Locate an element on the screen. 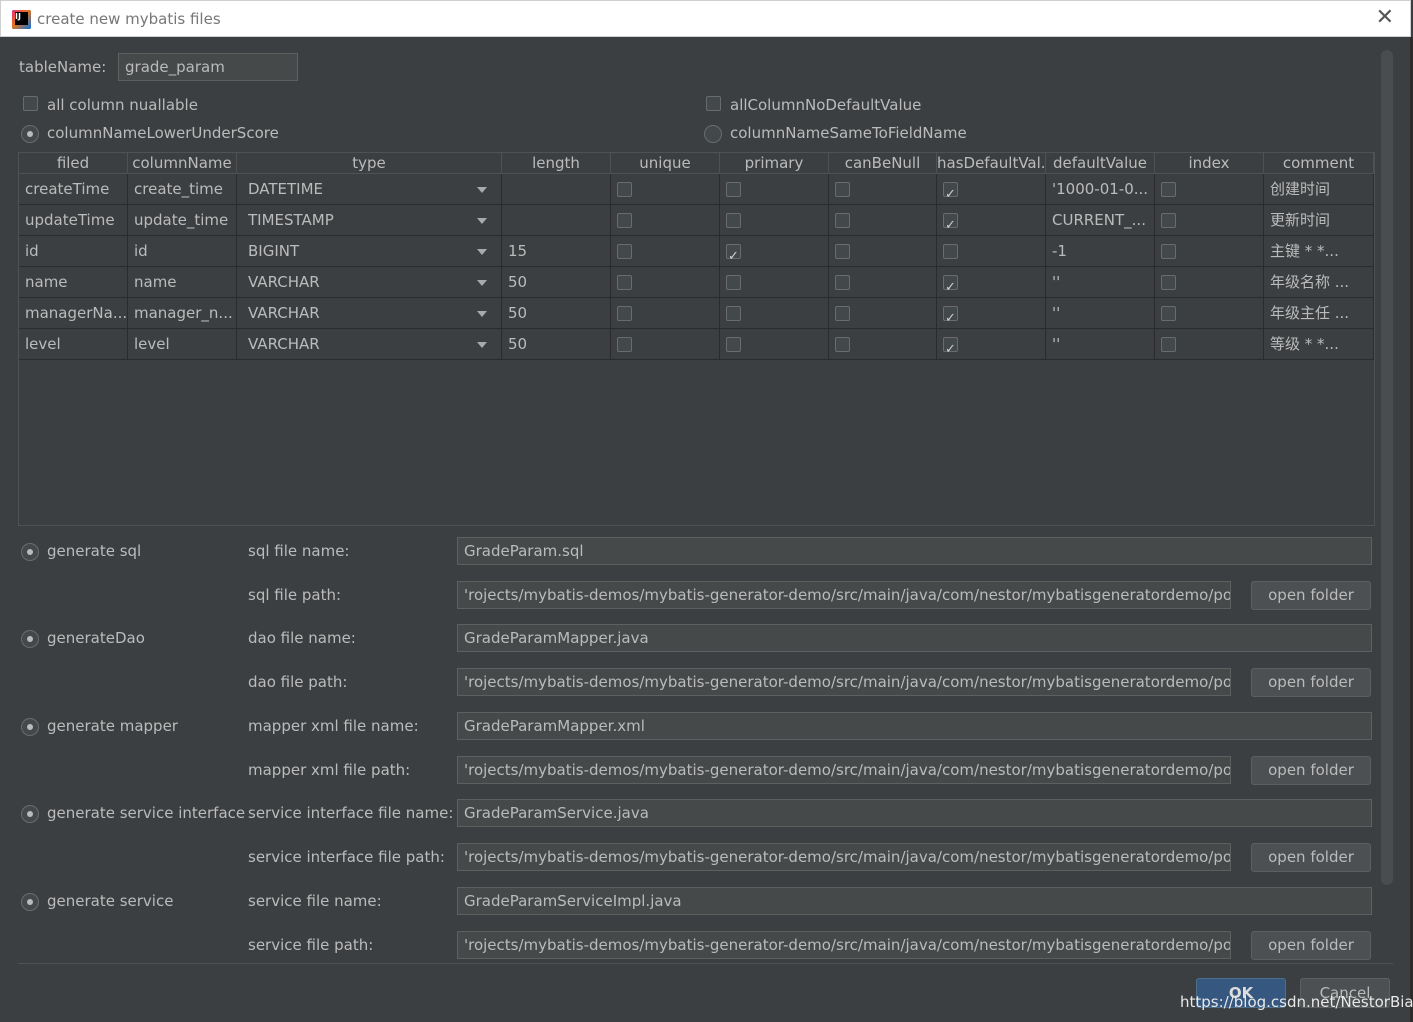  sql-file-name-input: GradeParam.sql is located at coordinates (914, 551).